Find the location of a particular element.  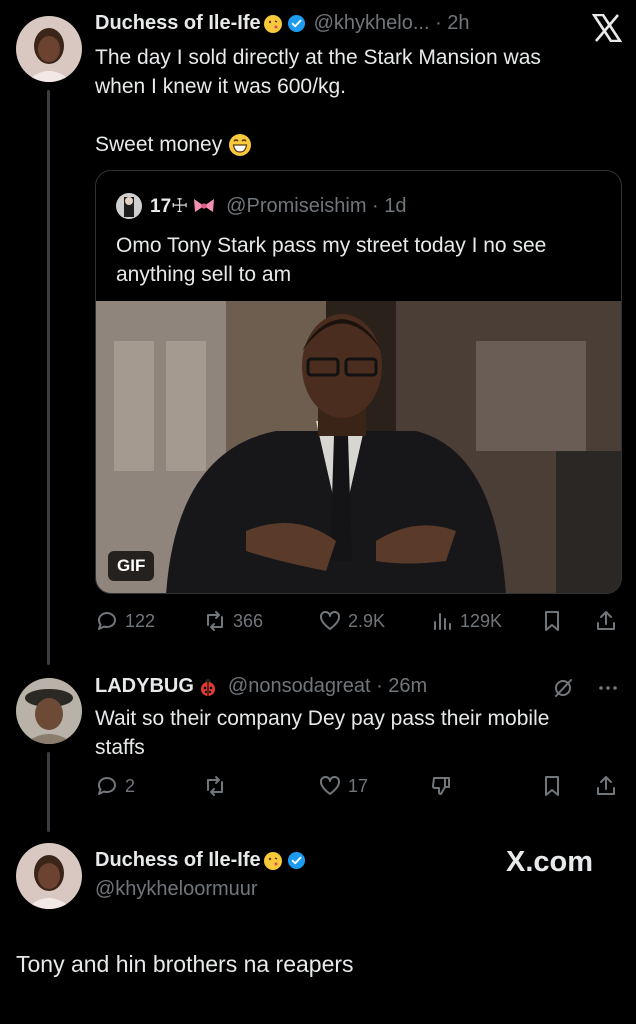

bow-emoji-icon is located at coordinates (204, 206).